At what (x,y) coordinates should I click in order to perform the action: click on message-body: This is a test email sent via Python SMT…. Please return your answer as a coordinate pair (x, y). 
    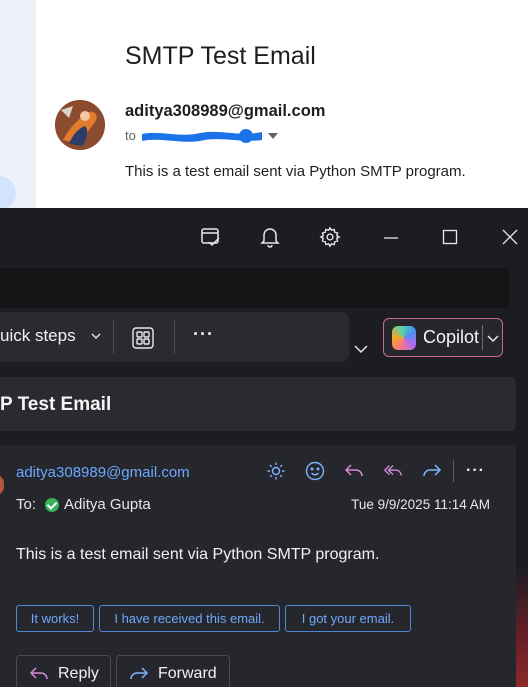
    Looking at the image, I should click on (198, 554).